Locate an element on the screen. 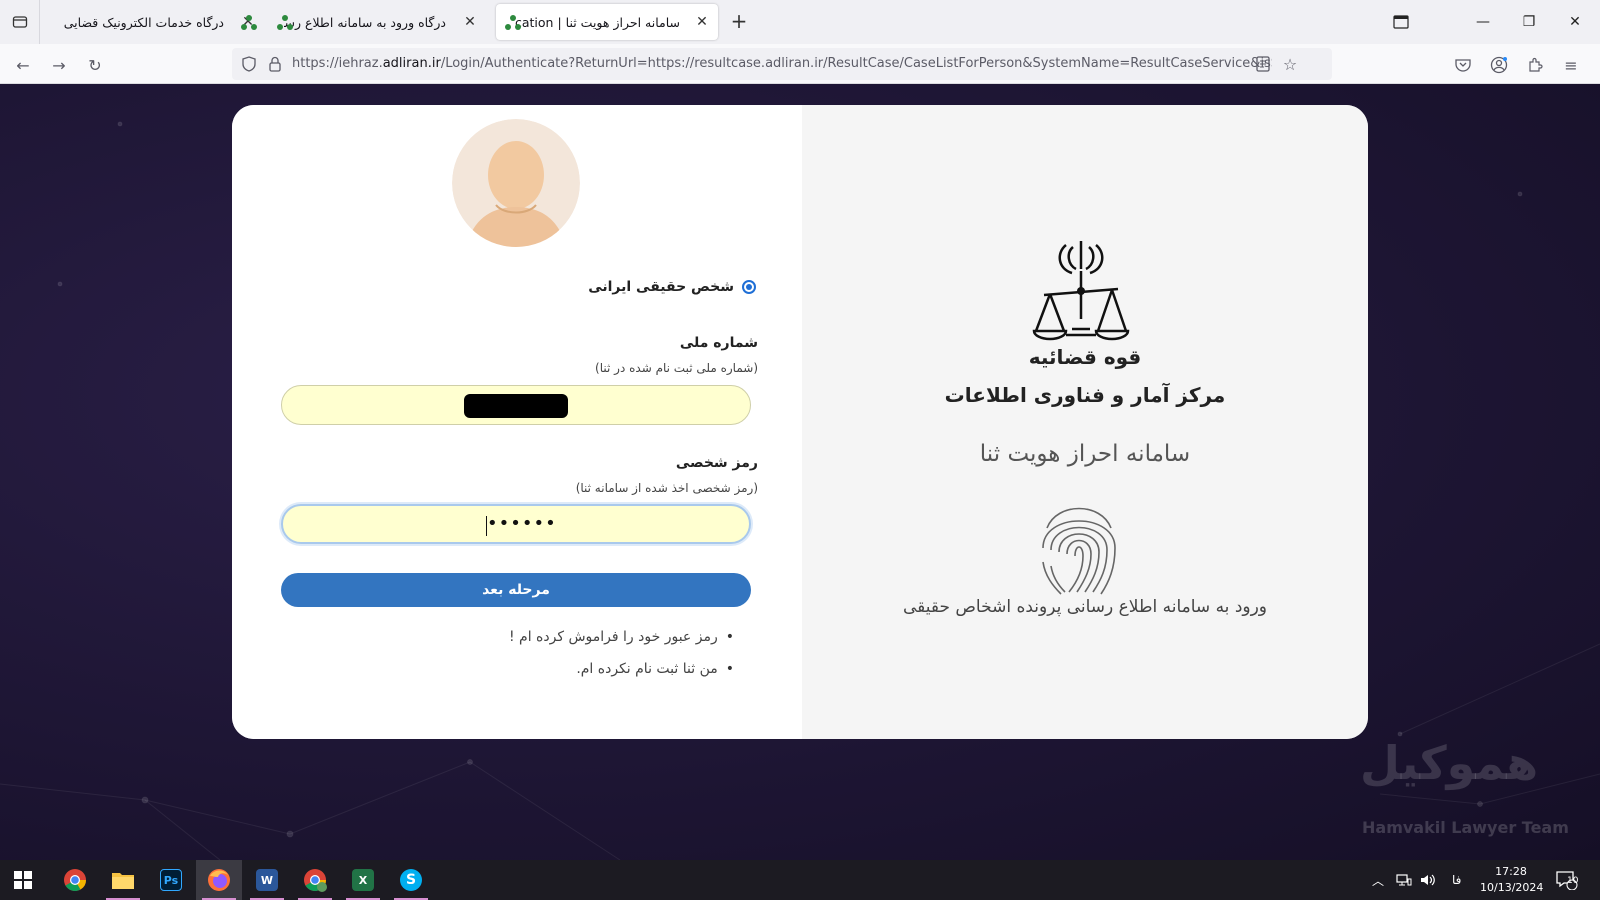 The image size is (1600, 900). restore-icon: ❐ is located at coordinates (1529, 22).